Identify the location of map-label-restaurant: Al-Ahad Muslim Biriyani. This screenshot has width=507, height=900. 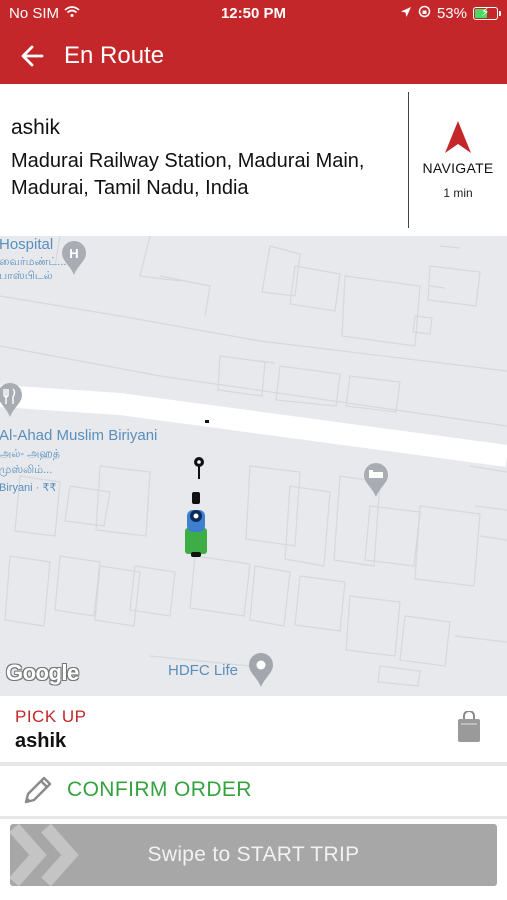
(79, 435).